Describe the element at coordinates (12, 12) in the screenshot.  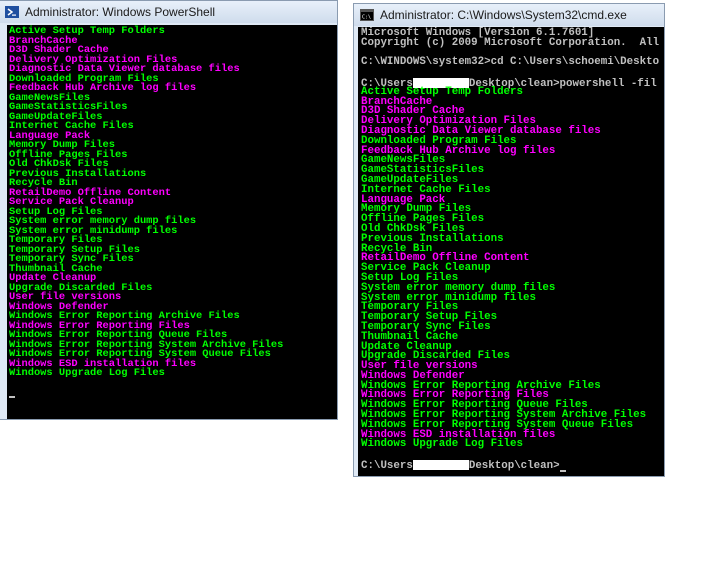
I see `powershell-icon` at that location.